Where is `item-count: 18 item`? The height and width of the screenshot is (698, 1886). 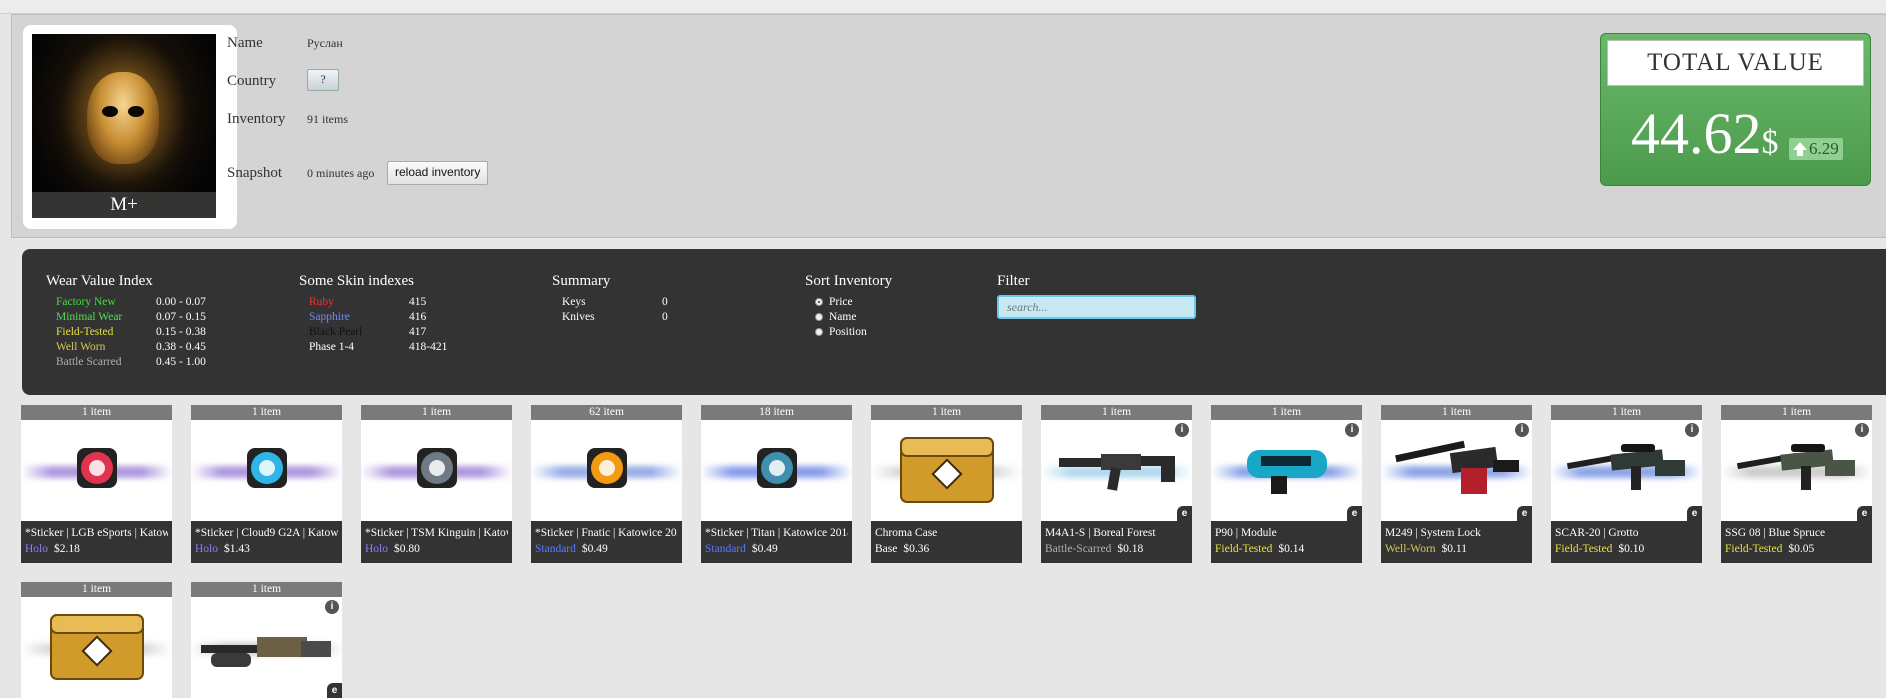 item-count: 18 item is located at coordinates (776, 412).